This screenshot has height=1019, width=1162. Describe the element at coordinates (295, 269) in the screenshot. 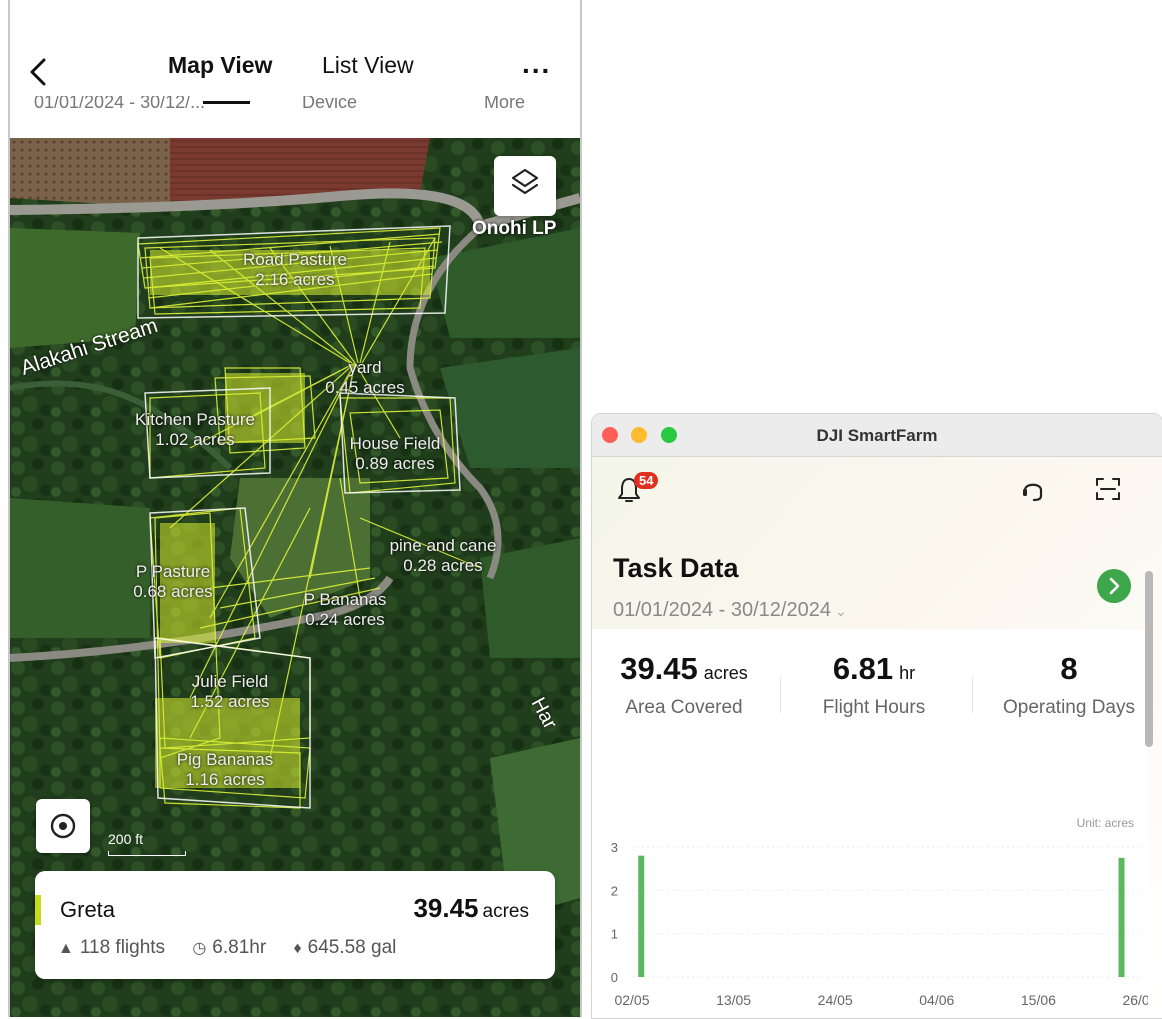

I see `field-label-road-pasture: Road Pasture 2.16 acres` at that location.